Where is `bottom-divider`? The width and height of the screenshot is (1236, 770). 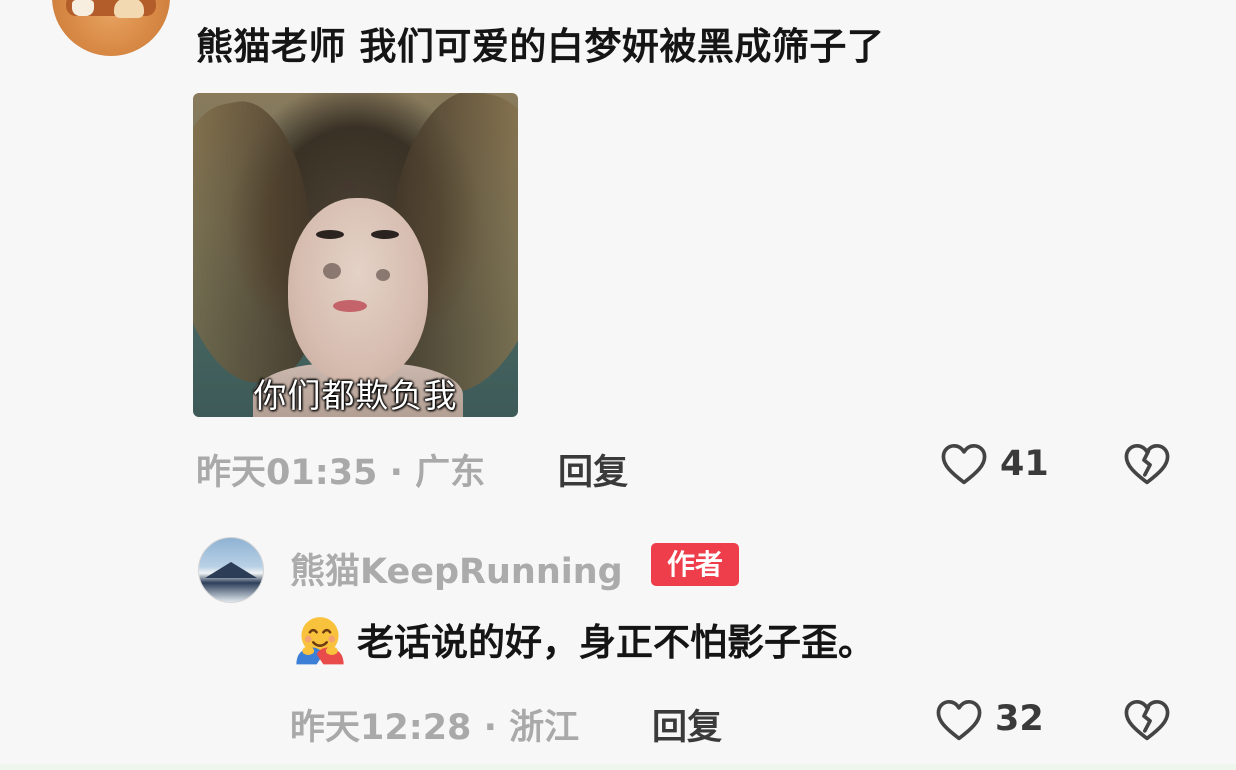 bottom-divider is located at coordinates (618, 767).